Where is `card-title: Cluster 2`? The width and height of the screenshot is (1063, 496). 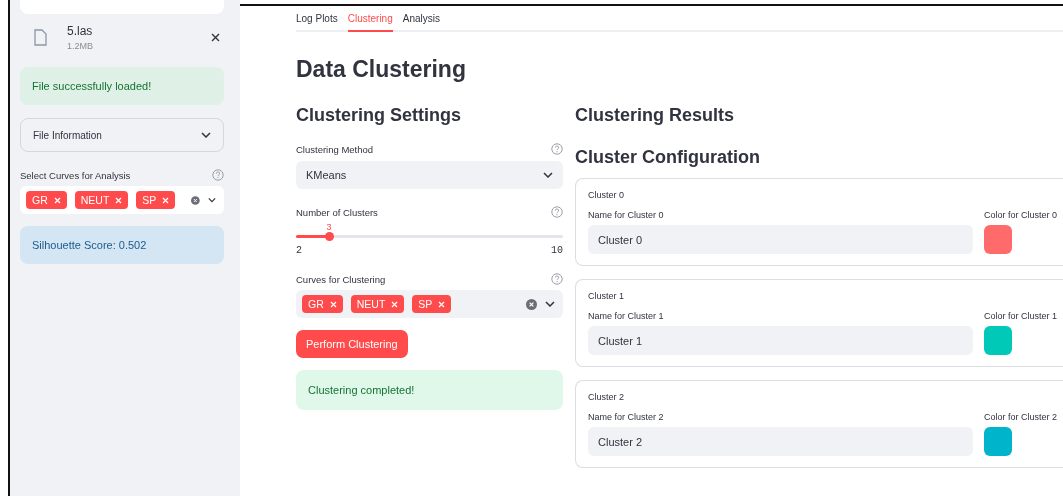
card-title: Cluster 2 is located at coordinates (606, 397).